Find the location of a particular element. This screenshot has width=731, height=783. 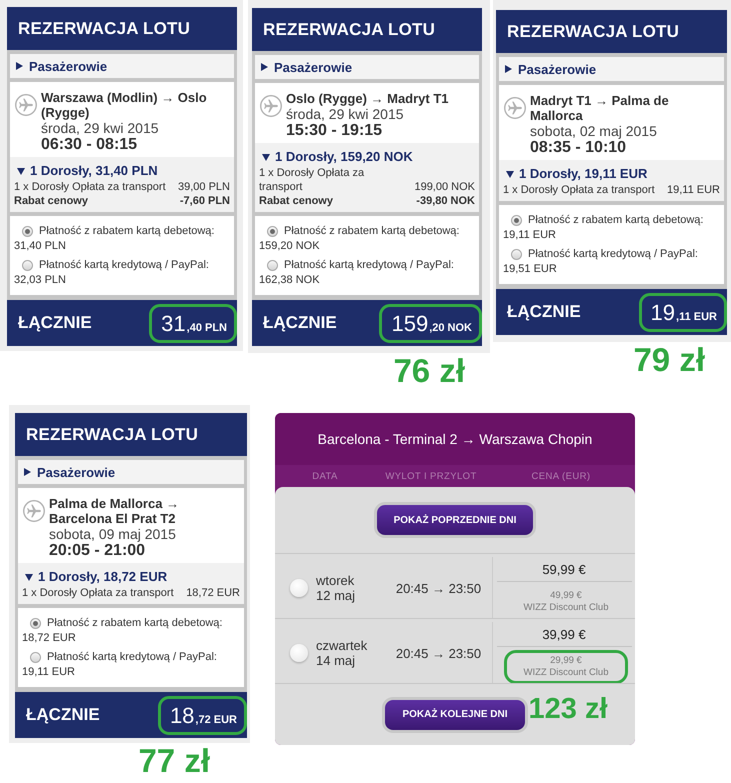

fare-line-amount: 199,00 NOK is located at coordinates (444, 187).